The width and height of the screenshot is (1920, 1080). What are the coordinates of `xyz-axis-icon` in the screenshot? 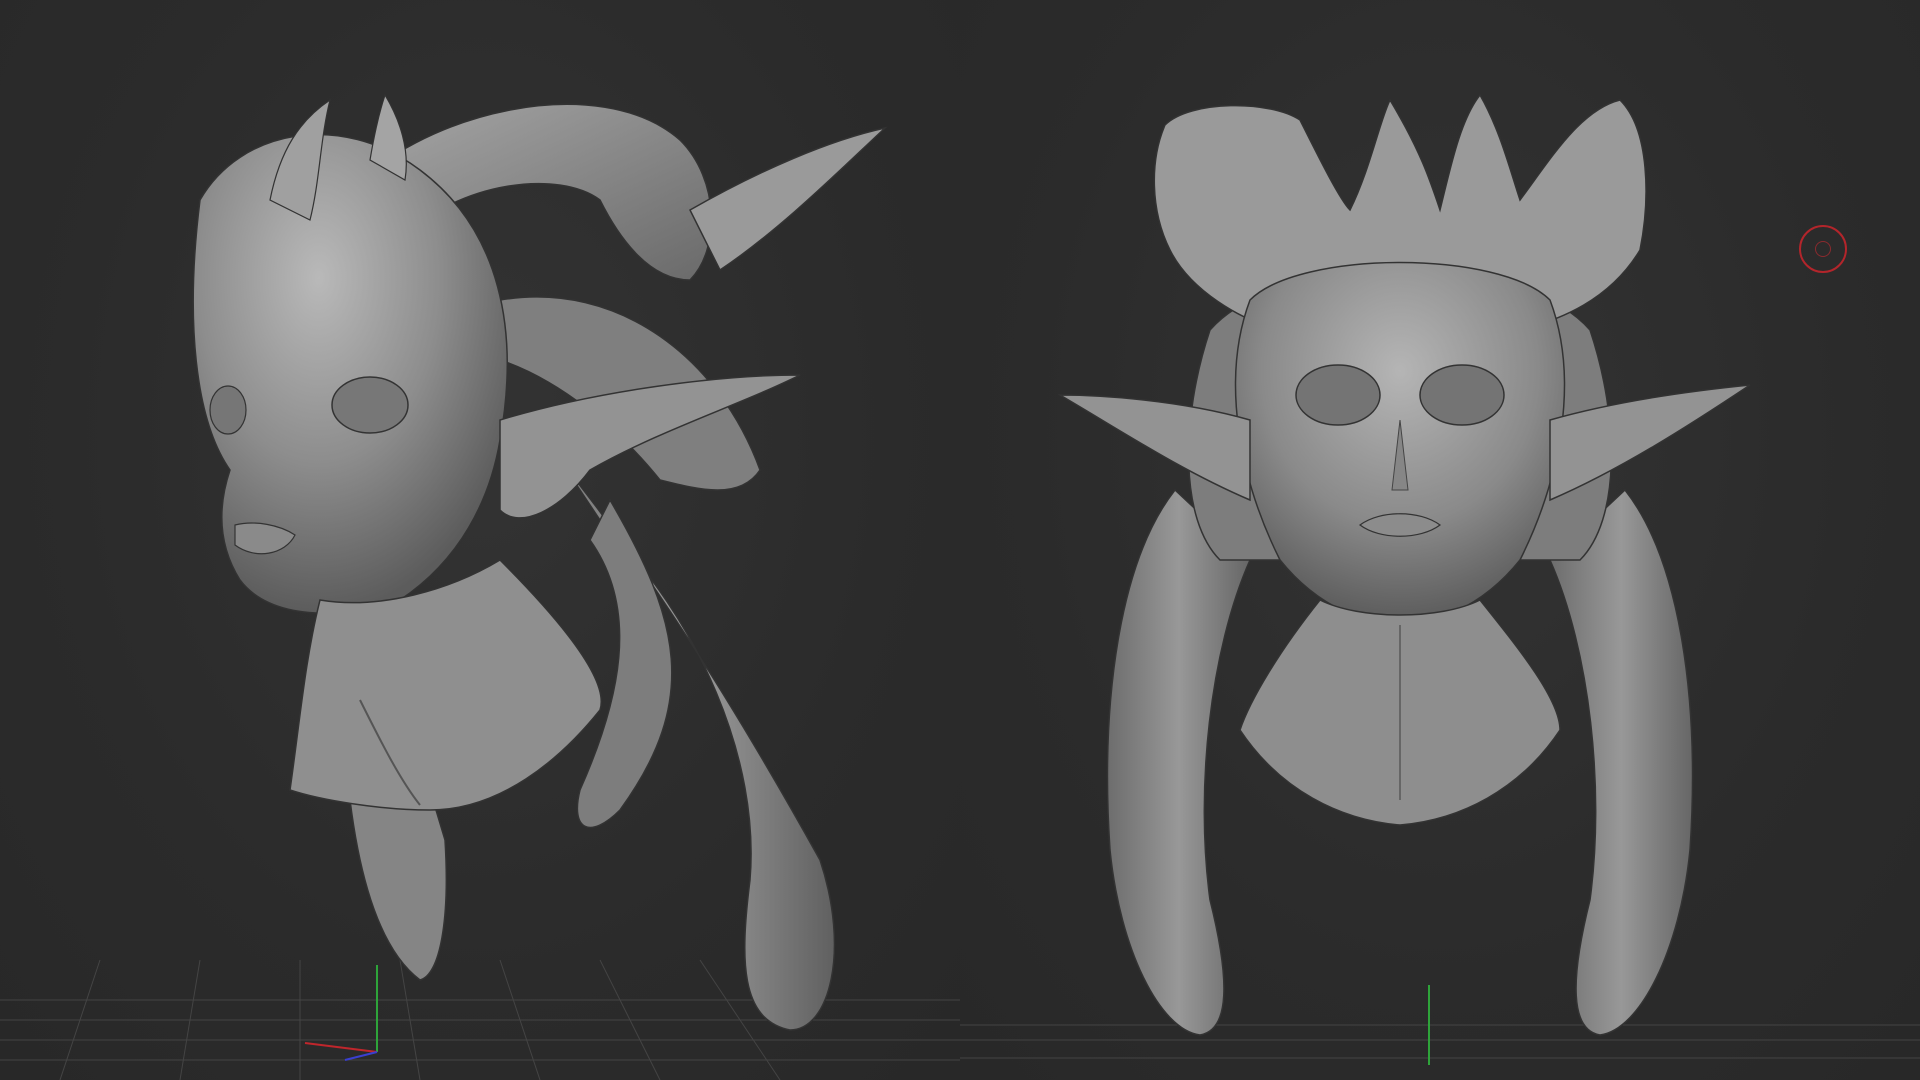 It's located at (341, 1013).